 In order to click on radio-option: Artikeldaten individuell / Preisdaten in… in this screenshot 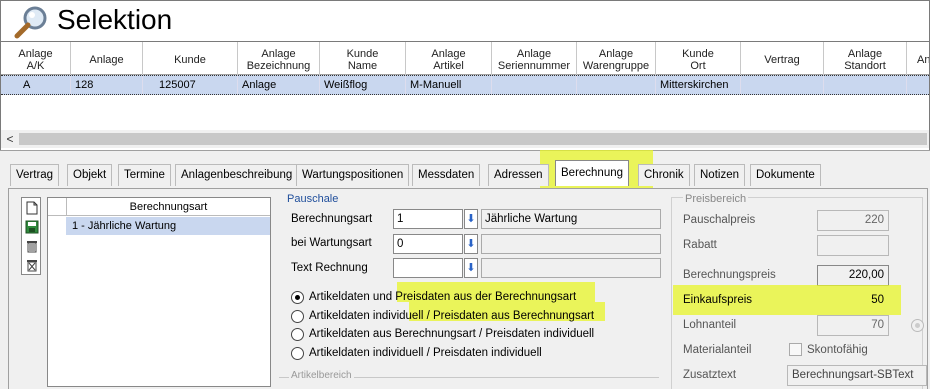, I will do `click(416, 353)`.